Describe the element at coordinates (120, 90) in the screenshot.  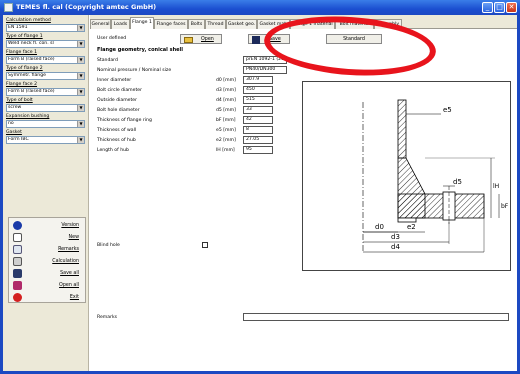
I see `row-label: Bolt circle diameter` at that location.